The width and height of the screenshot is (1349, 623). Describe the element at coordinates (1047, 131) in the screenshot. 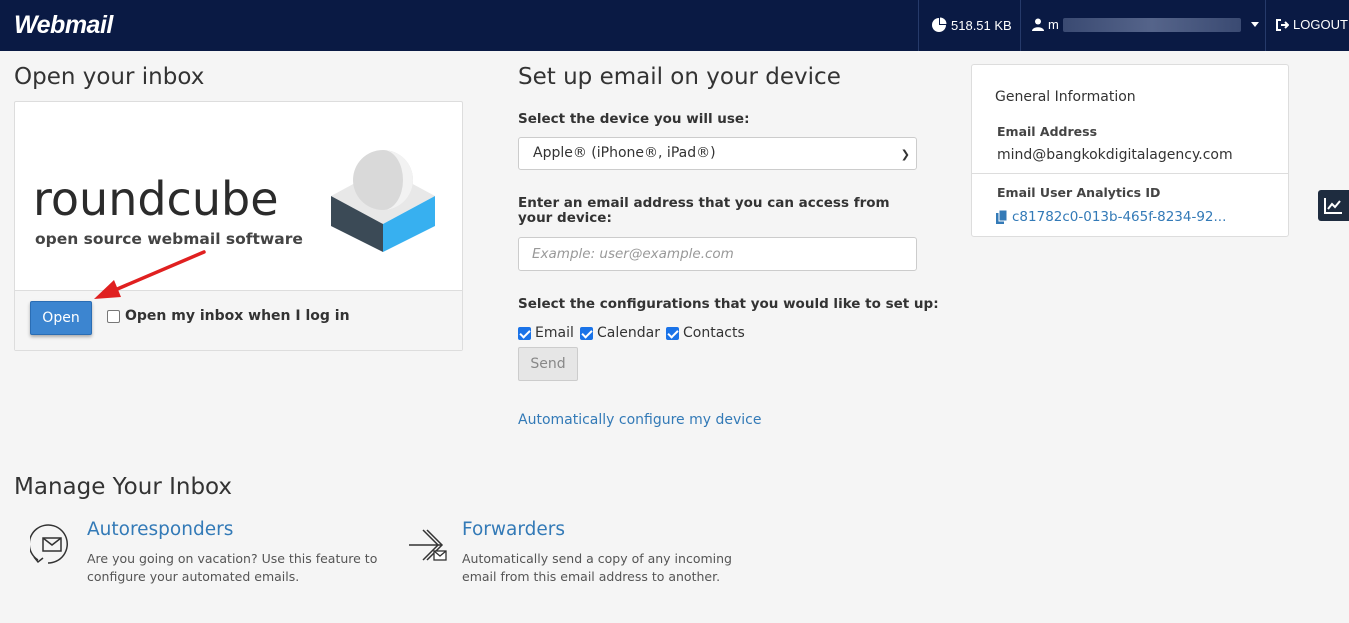

I see `email-address-label: Email Address` at that location.